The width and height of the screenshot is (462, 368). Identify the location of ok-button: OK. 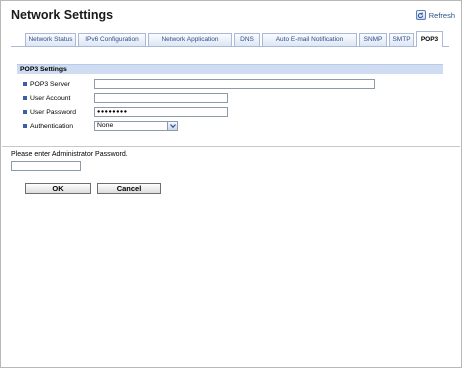
(58, 188).